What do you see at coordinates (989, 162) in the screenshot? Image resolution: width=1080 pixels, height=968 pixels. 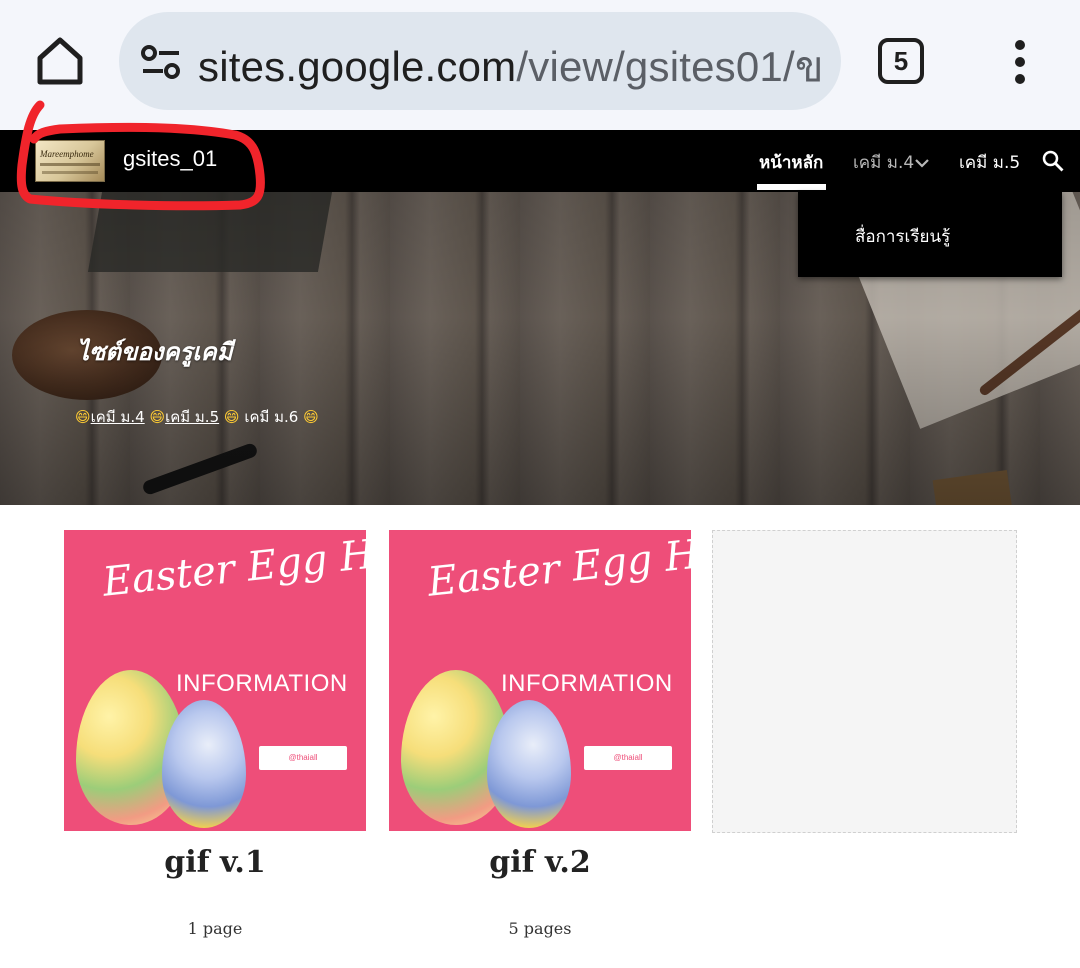 I see `nav-item-chem-m5: เคมี ม.5` at bounding box center [989, 162].